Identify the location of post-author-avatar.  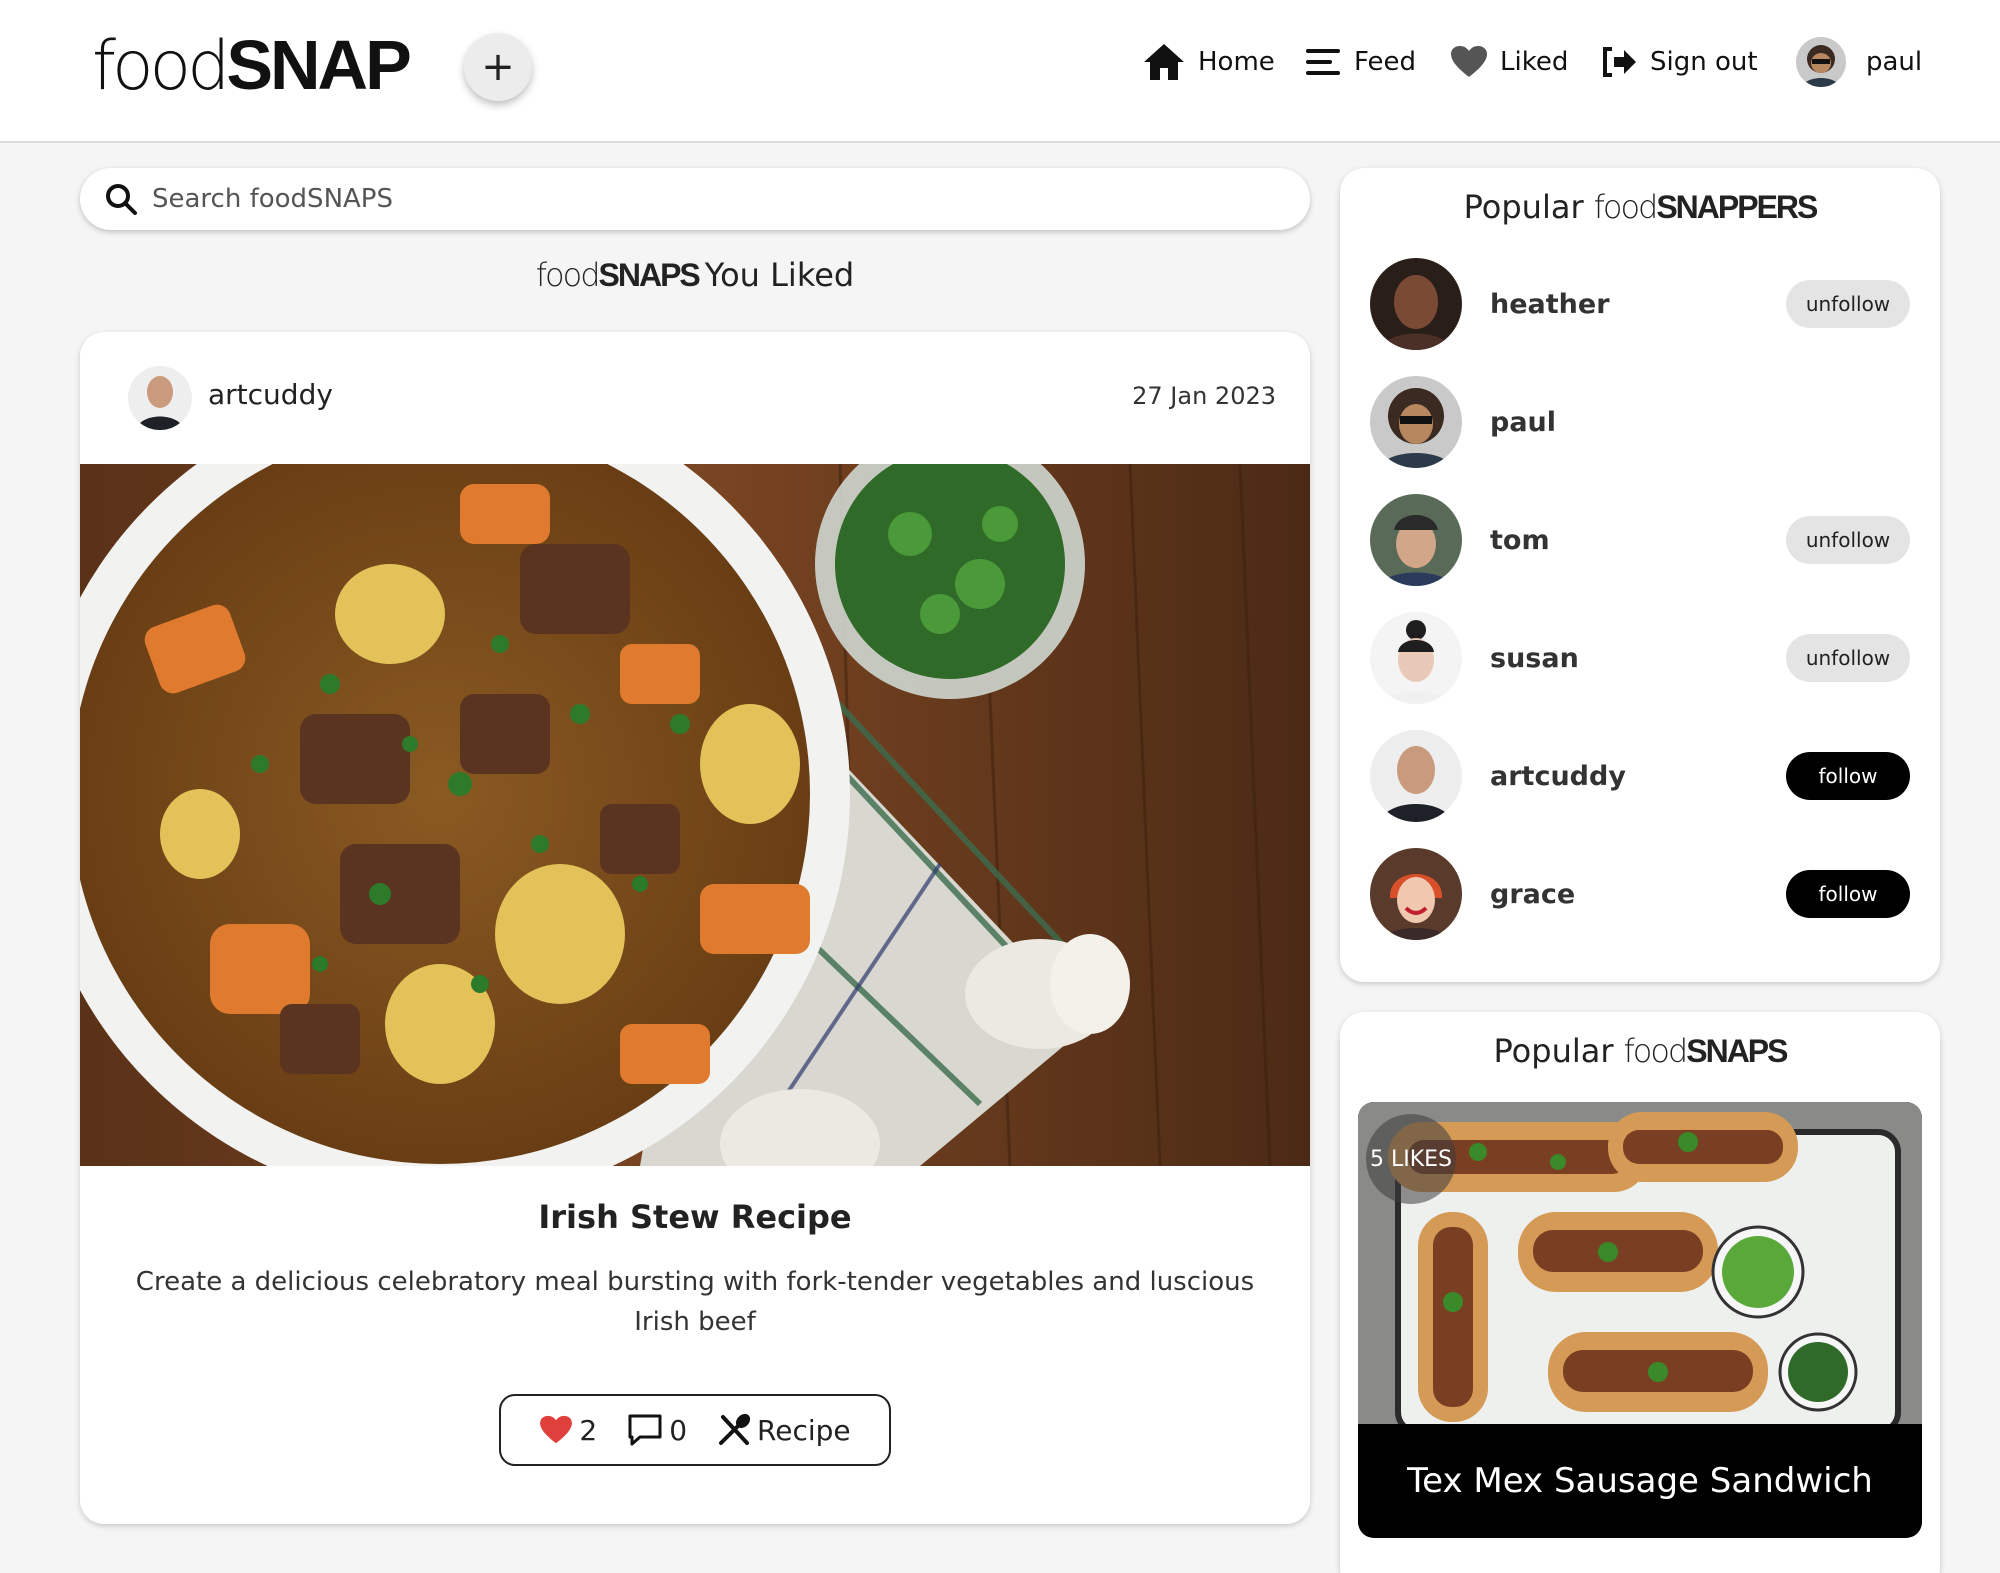
(160, 398).